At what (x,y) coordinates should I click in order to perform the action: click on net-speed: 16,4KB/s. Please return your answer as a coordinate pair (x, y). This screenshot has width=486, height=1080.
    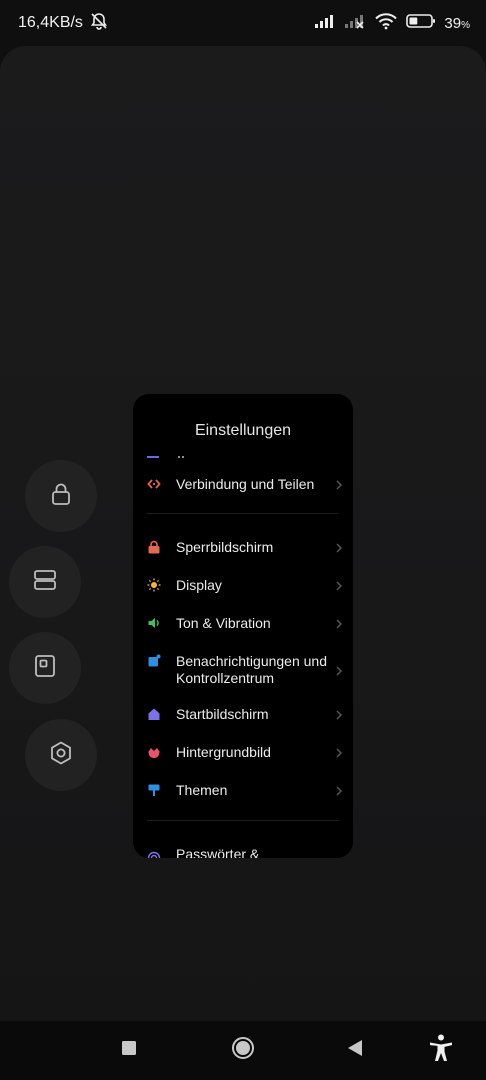
    Looking at the image, I should click on (50, 22).